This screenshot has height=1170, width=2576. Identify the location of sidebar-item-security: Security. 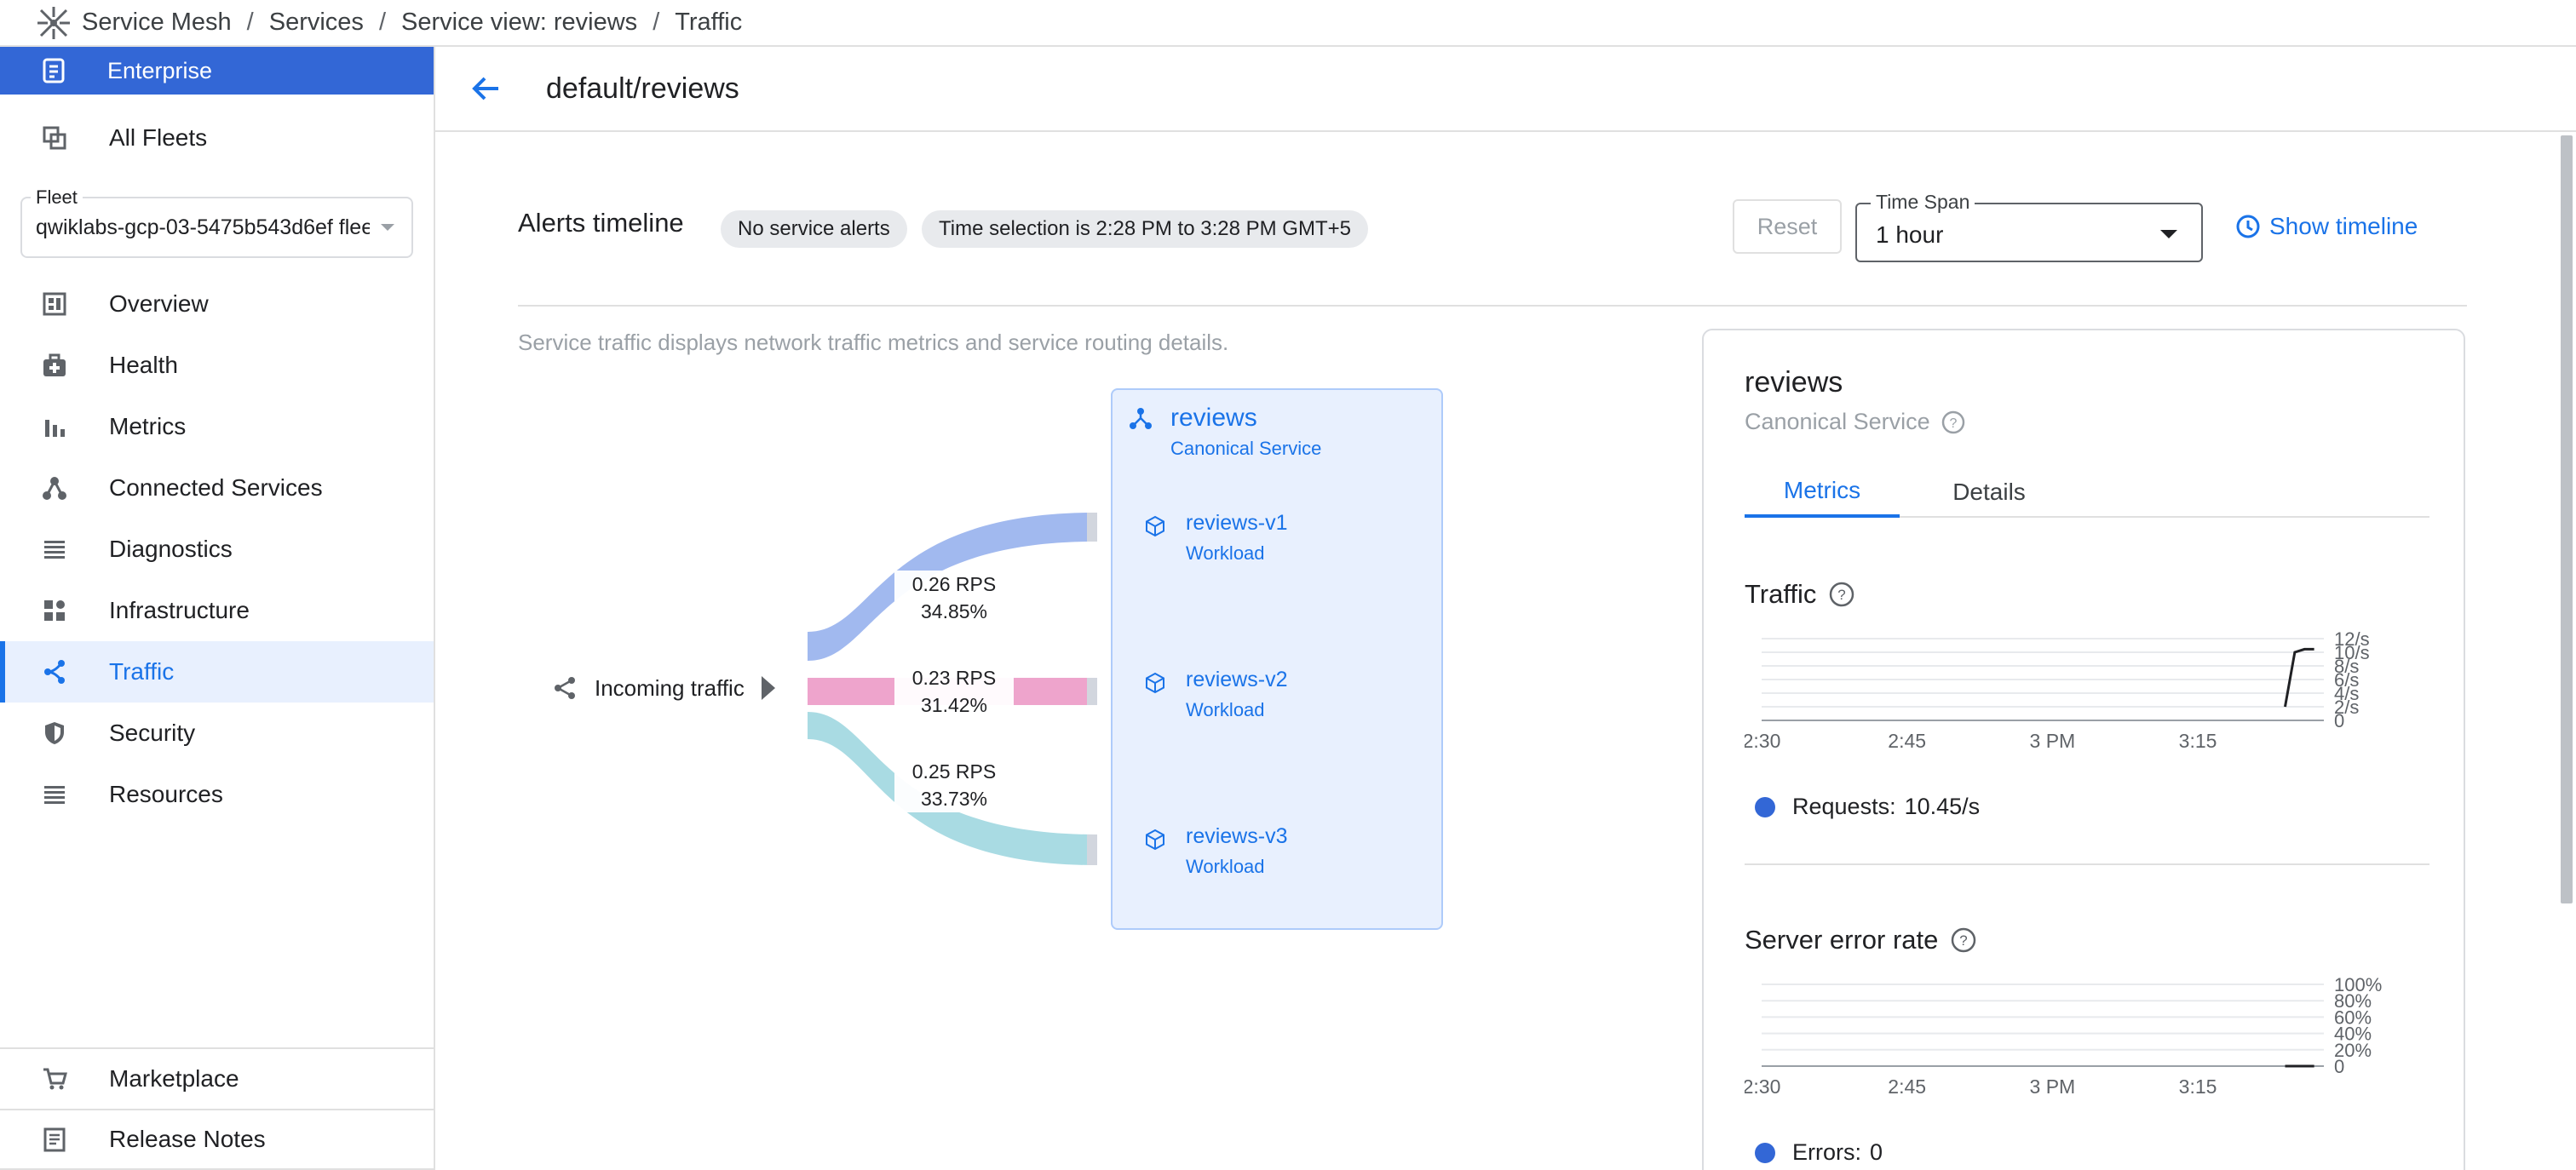
(217, 734).